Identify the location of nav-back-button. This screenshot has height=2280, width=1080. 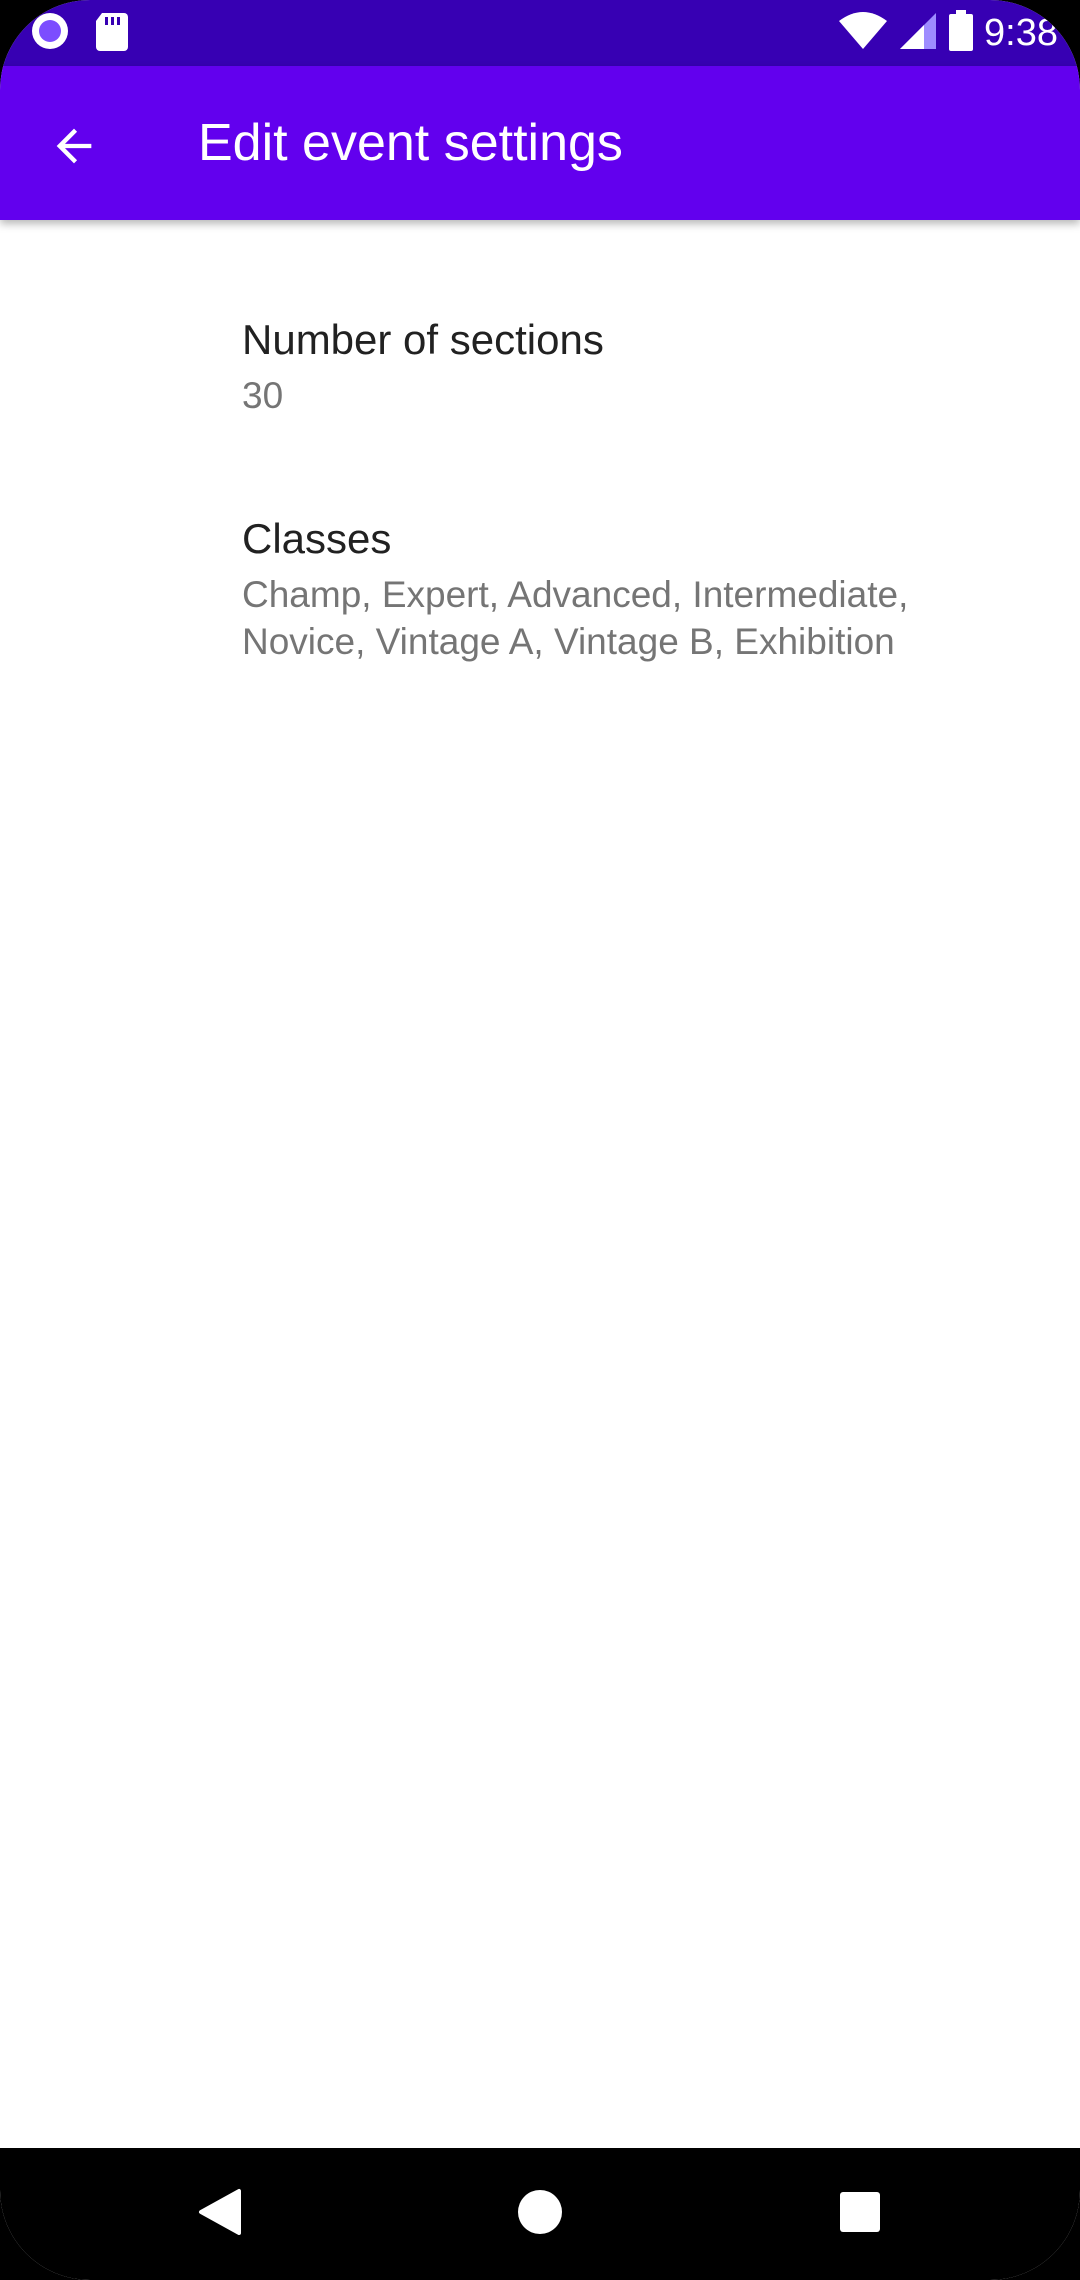
(220, 2214).